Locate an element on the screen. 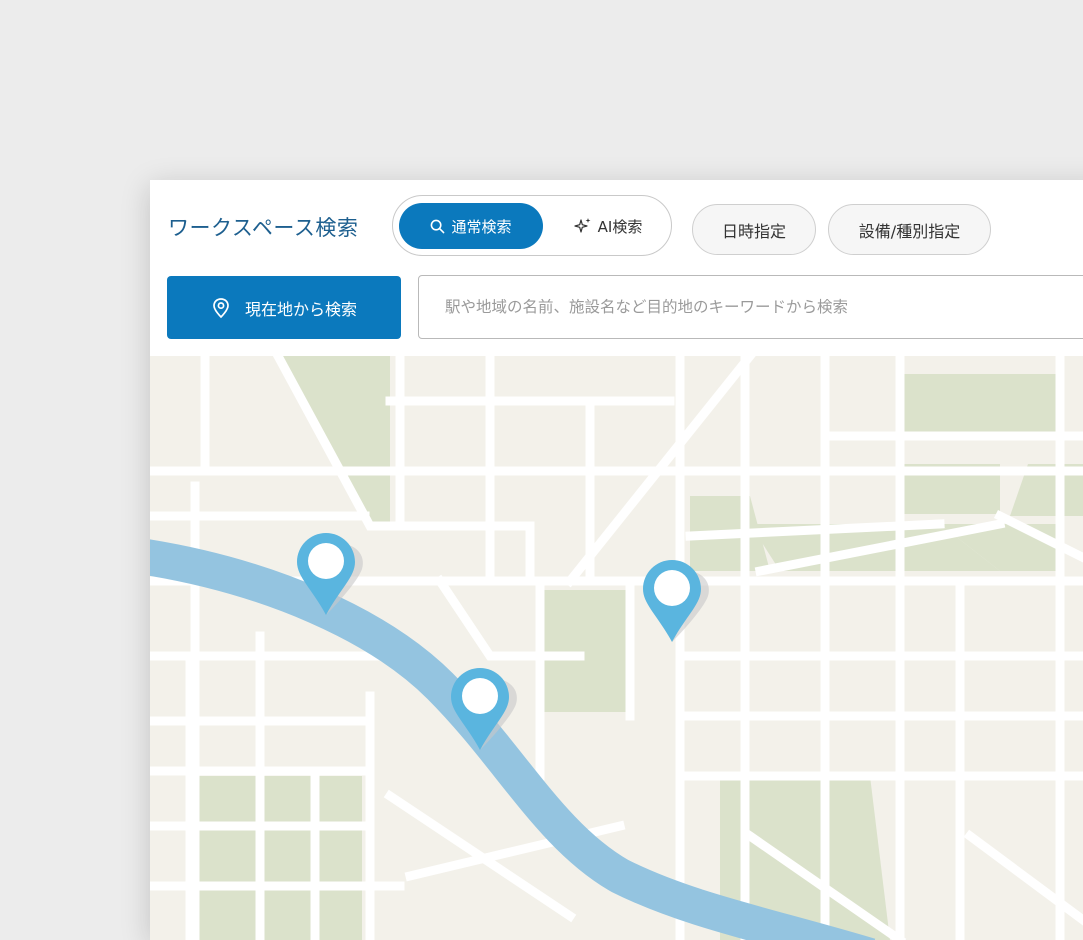  search-icon is located at coordinates (437, 226).